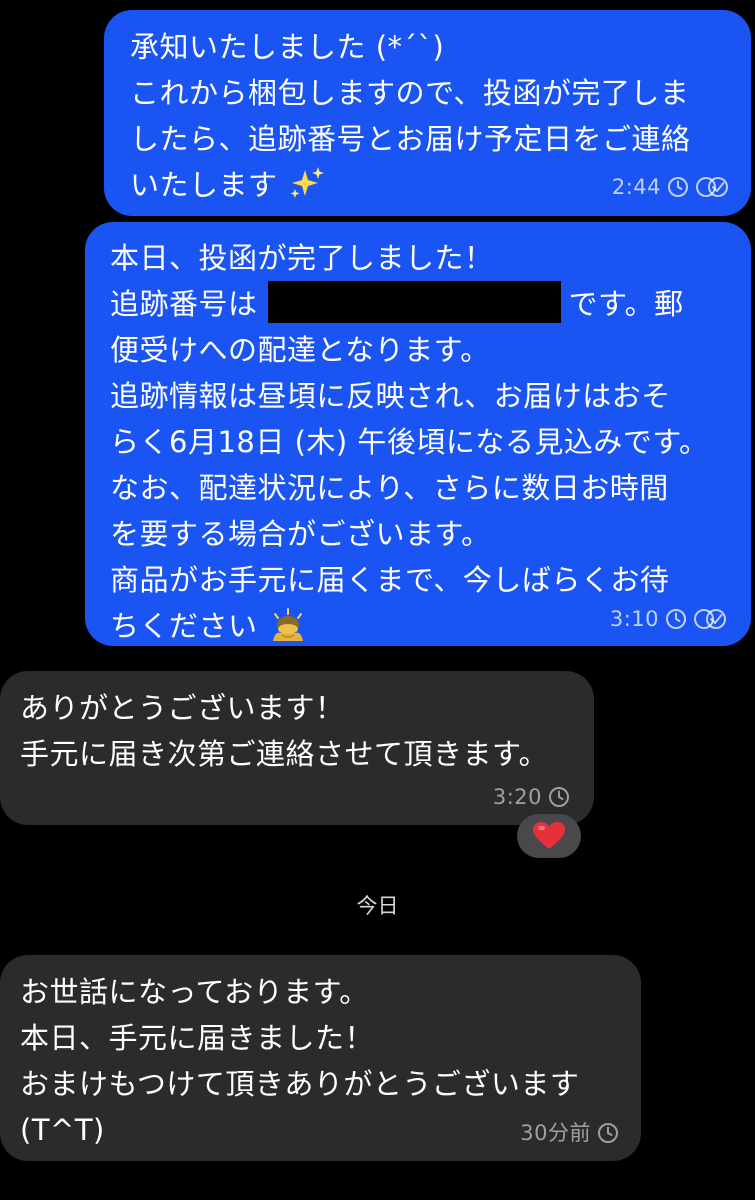  What do you see at coordinates (284, 754) in the screenshot?
I see `message-line: 手元に届き次第ご連絡させて頂きます。` at bounding box center [284, 754].